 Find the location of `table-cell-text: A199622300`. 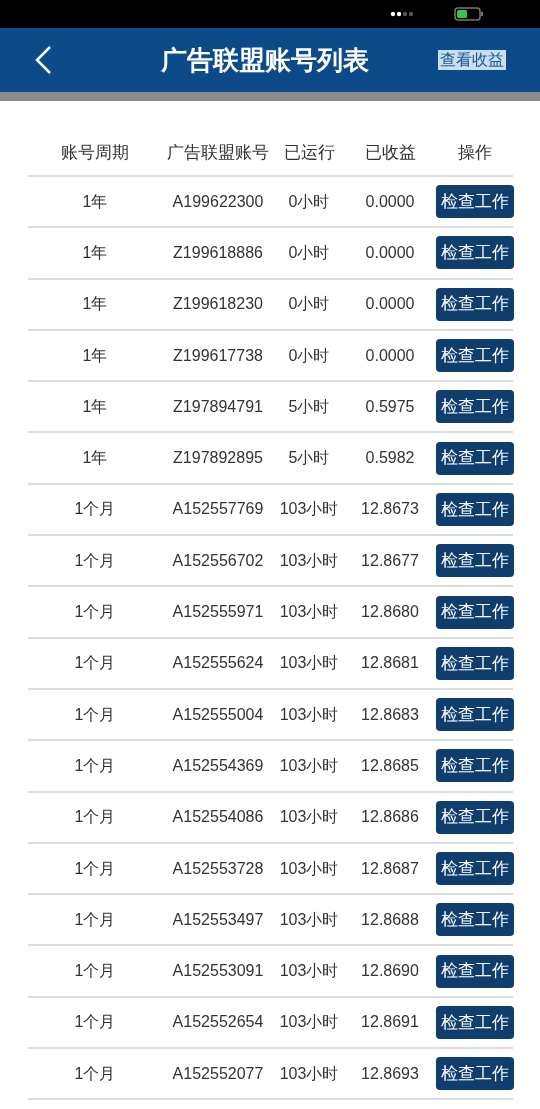

table-cell-text: A199622300 is located at coordinates (218, 201).